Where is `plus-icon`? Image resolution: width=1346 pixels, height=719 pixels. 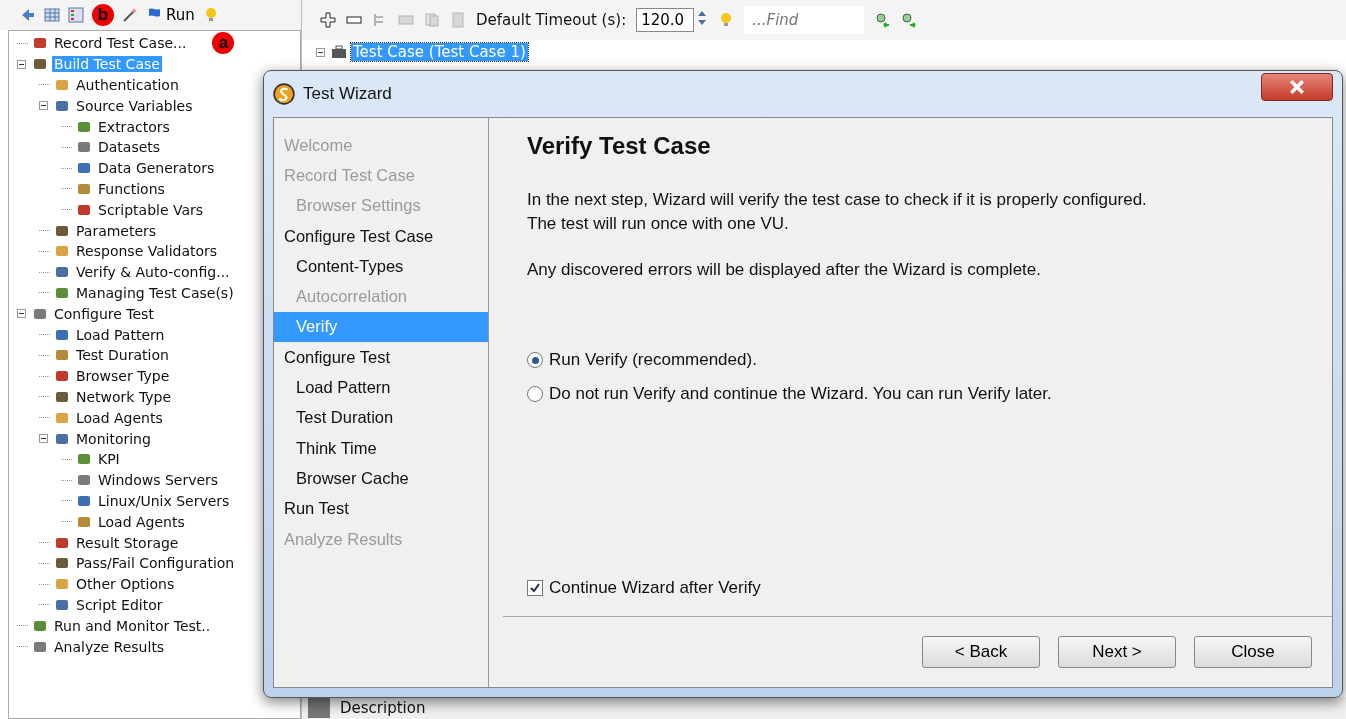 plus-icon is located at coordinates (328, 20).